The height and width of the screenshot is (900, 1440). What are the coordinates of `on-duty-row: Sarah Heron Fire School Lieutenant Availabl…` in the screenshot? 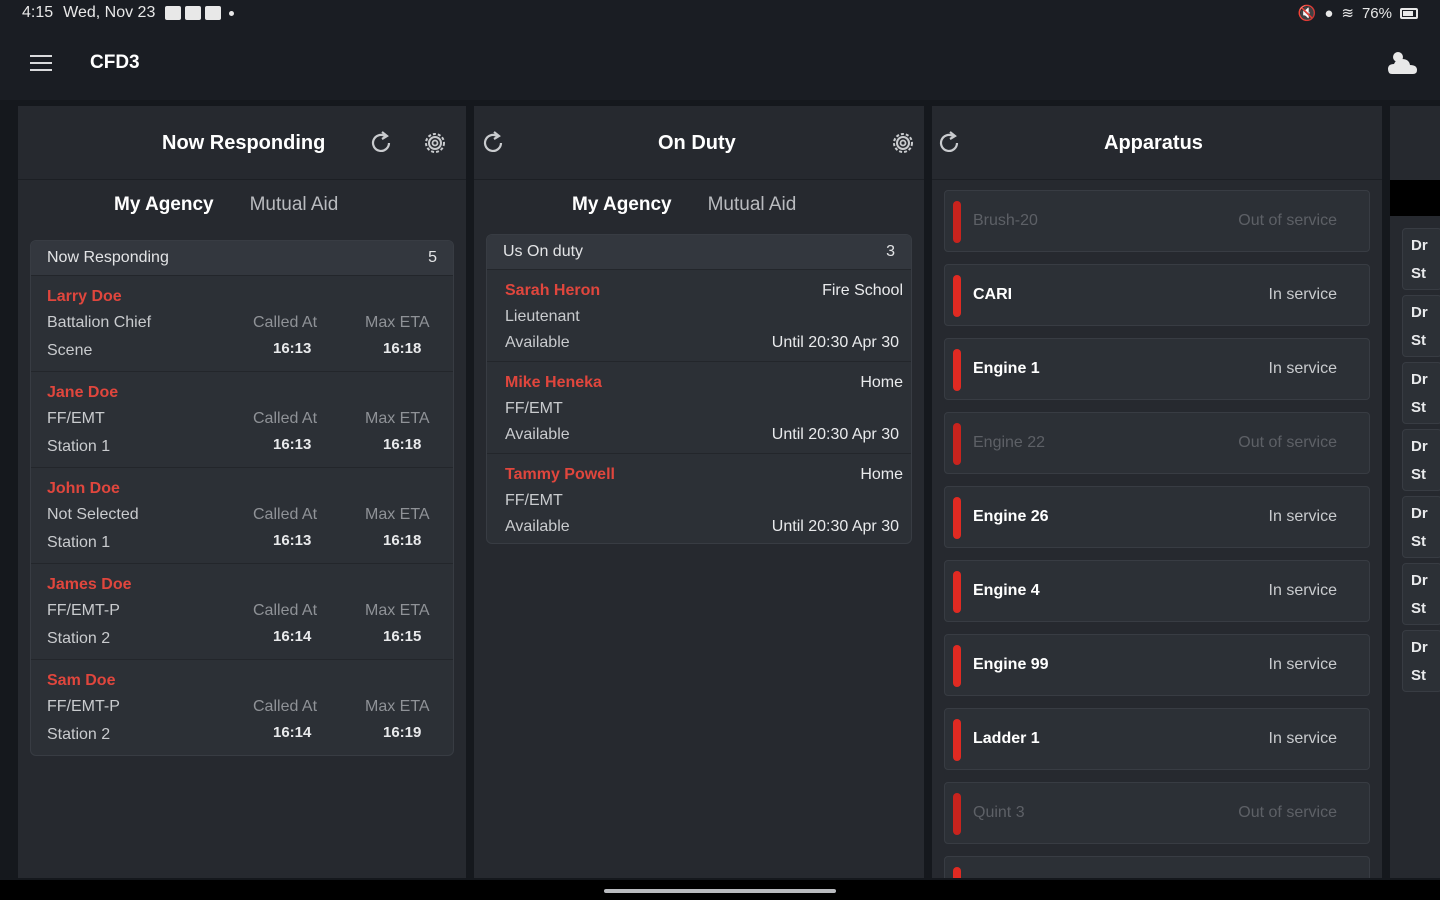 It's located at (699, 315).